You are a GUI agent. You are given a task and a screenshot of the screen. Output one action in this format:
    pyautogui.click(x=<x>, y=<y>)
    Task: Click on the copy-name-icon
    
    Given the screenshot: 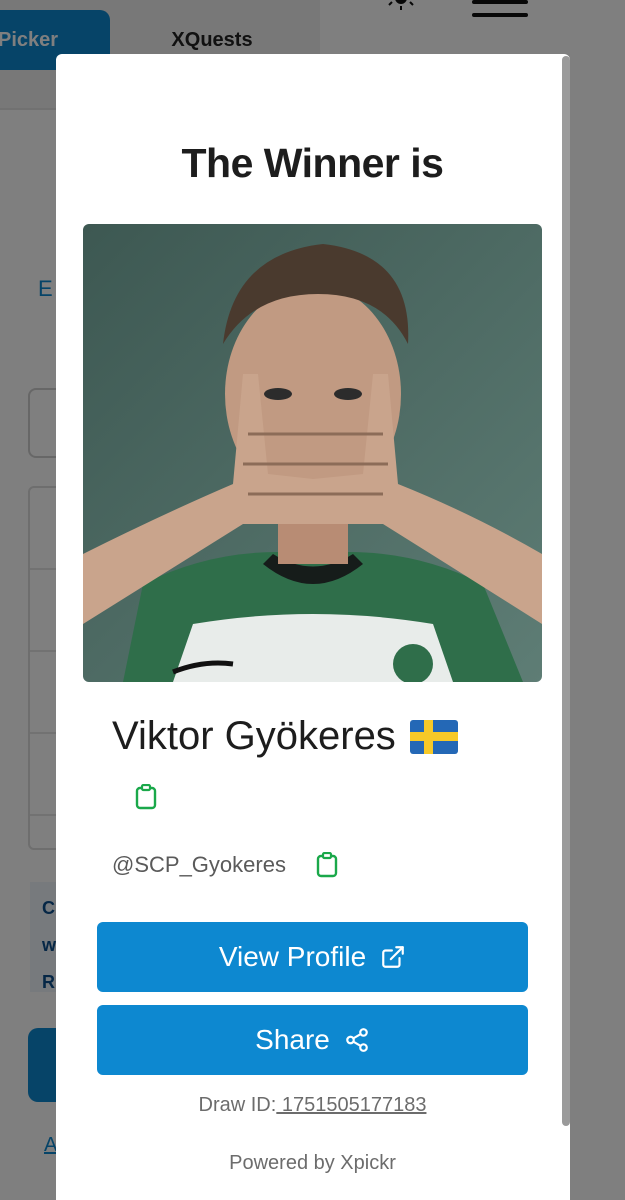 What is the action you would take?
    pyautogui.click(x=146, y=796)
    